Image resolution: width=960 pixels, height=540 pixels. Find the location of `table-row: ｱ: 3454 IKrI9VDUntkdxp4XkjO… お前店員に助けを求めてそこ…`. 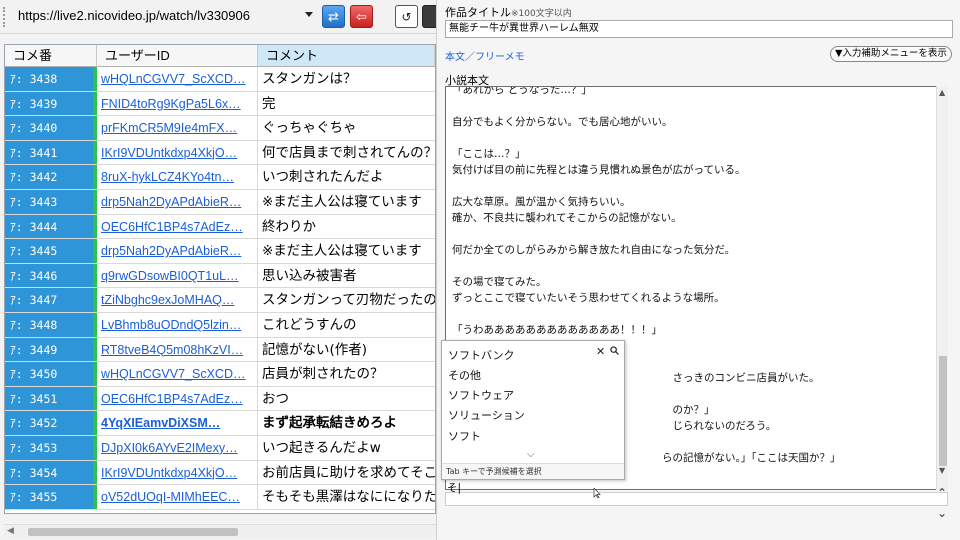

table-row: ｱ: 3454 IKrI9VDUntkdxp4XkjO… お前店員に助けを求めてそこ… is located at coordinates (220, 473).